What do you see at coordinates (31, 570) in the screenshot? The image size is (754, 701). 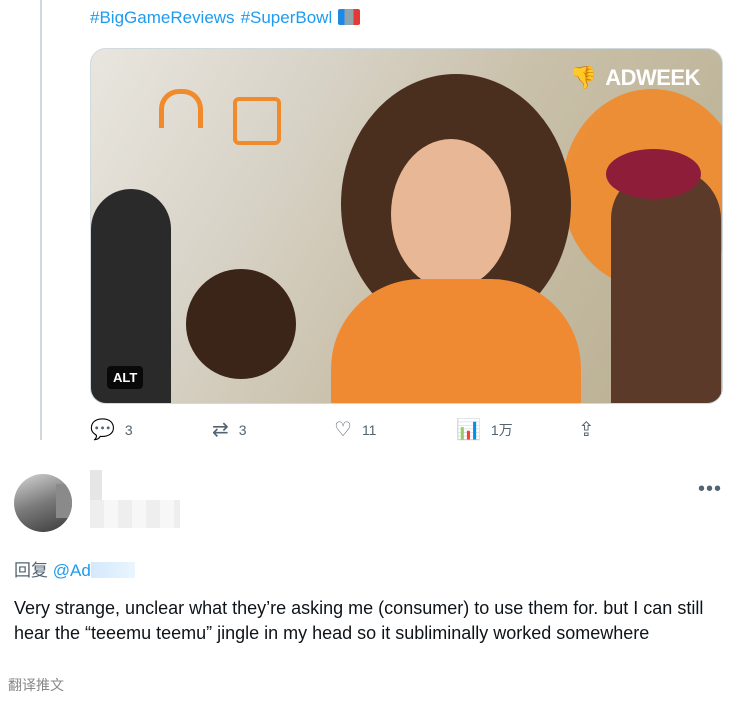 I see `reply-prefix: 回复` at bounding box center [31, 570].